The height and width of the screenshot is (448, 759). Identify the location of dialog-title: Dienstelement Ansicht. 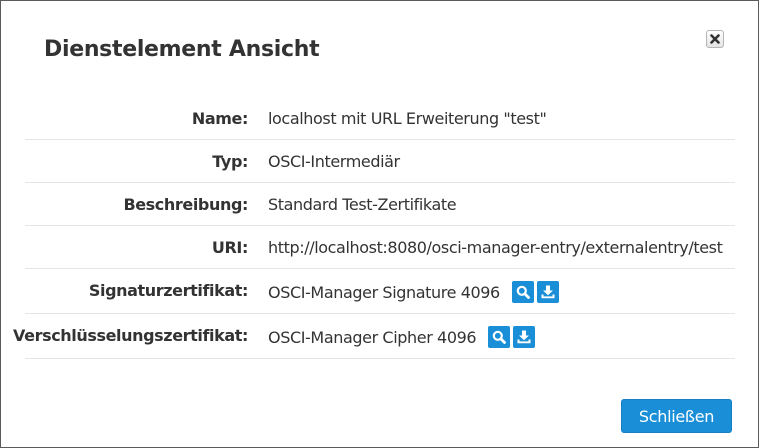
(182, 49).